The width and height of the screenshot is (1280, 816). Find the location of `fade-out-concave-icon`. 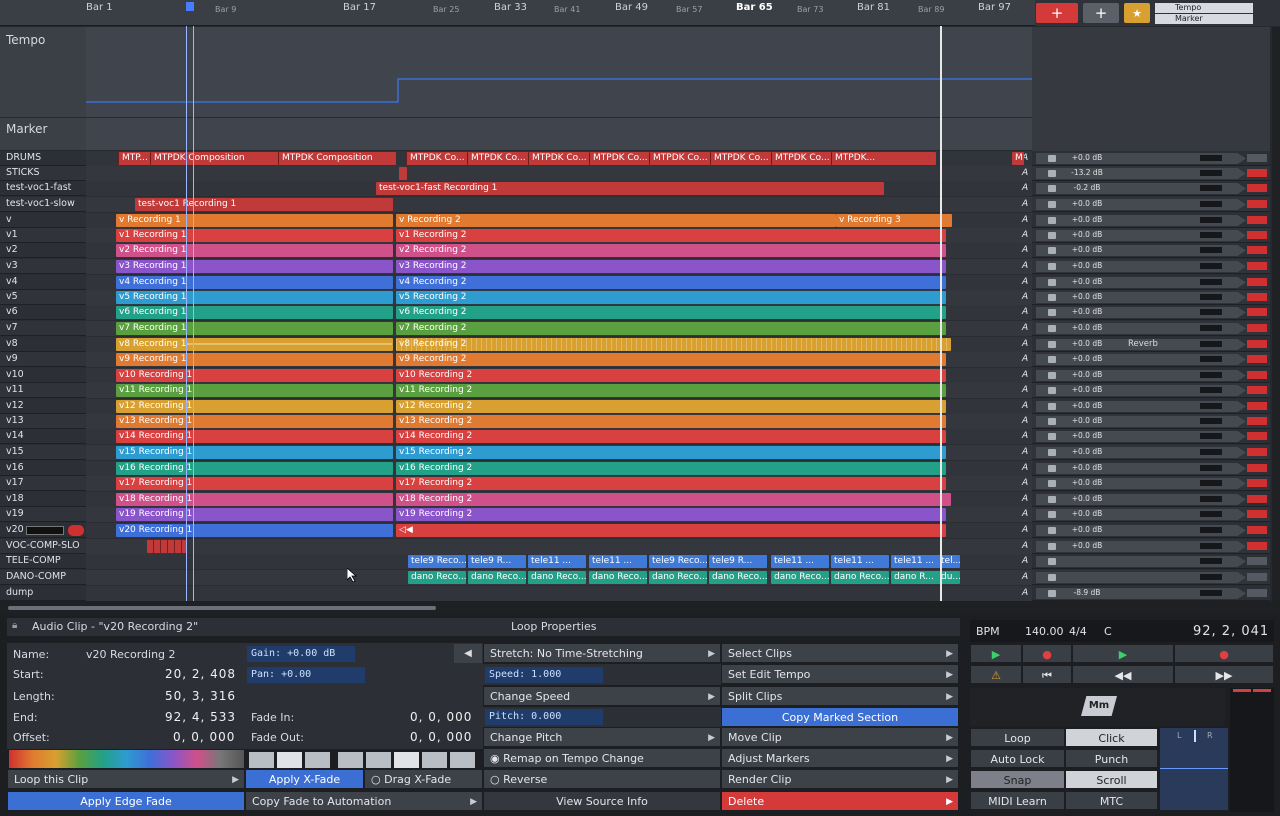

fade-out-concave-icon is located at coordinates (434, 760).